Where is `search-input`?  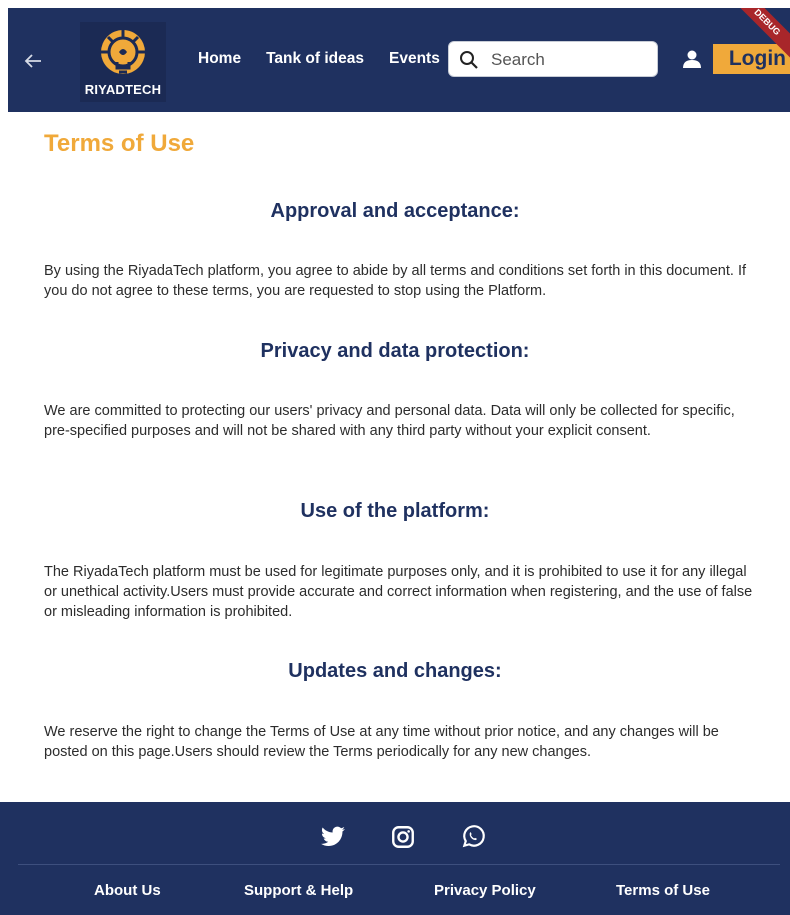
search-input is located at coordinates (571, 60).